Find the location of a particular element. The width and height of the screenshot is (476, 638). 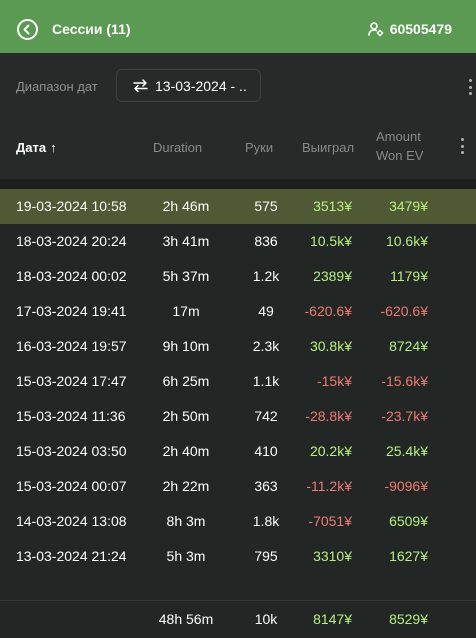

row-hands: 1.2k is located at coordinates (266, 276).